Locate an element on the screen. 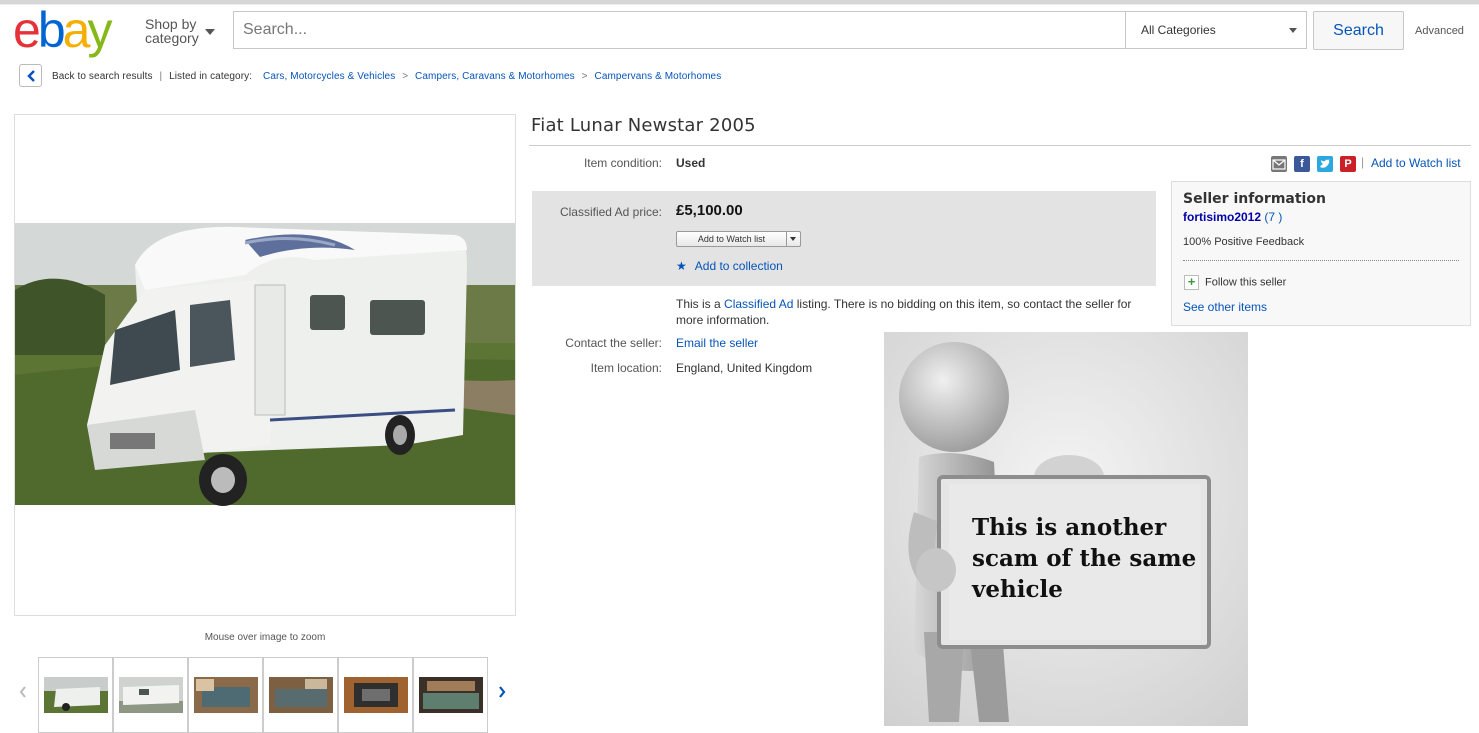 This screenshot has height=733, width=1479. add-to-collection-link: ★ Add to collection is located at coordinates (729, 266).